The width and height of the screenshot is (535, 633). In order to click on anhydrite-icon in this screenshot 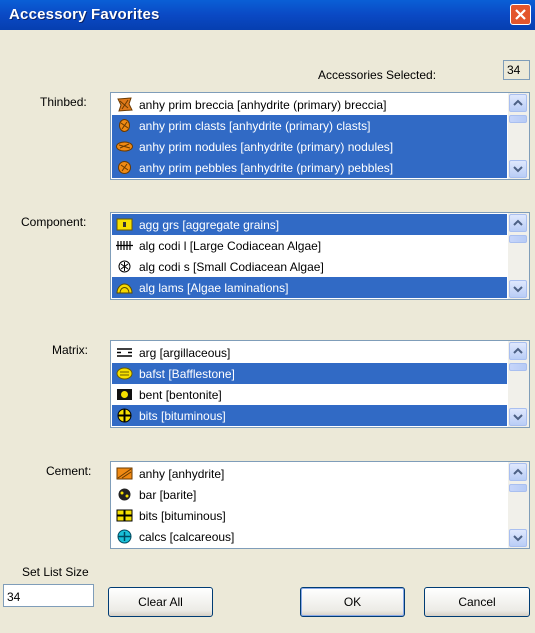, I will do `click(124, 473)`.